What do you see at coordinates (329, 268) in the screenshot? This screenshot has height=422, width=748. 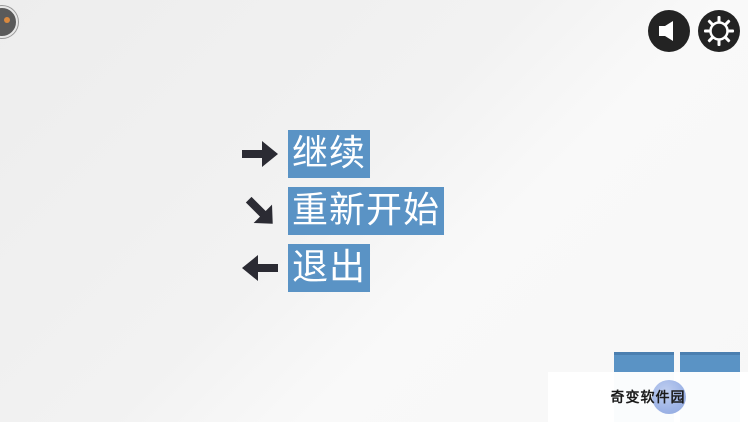 I see `exit-label: 退出` at bounding box center [329, 268].